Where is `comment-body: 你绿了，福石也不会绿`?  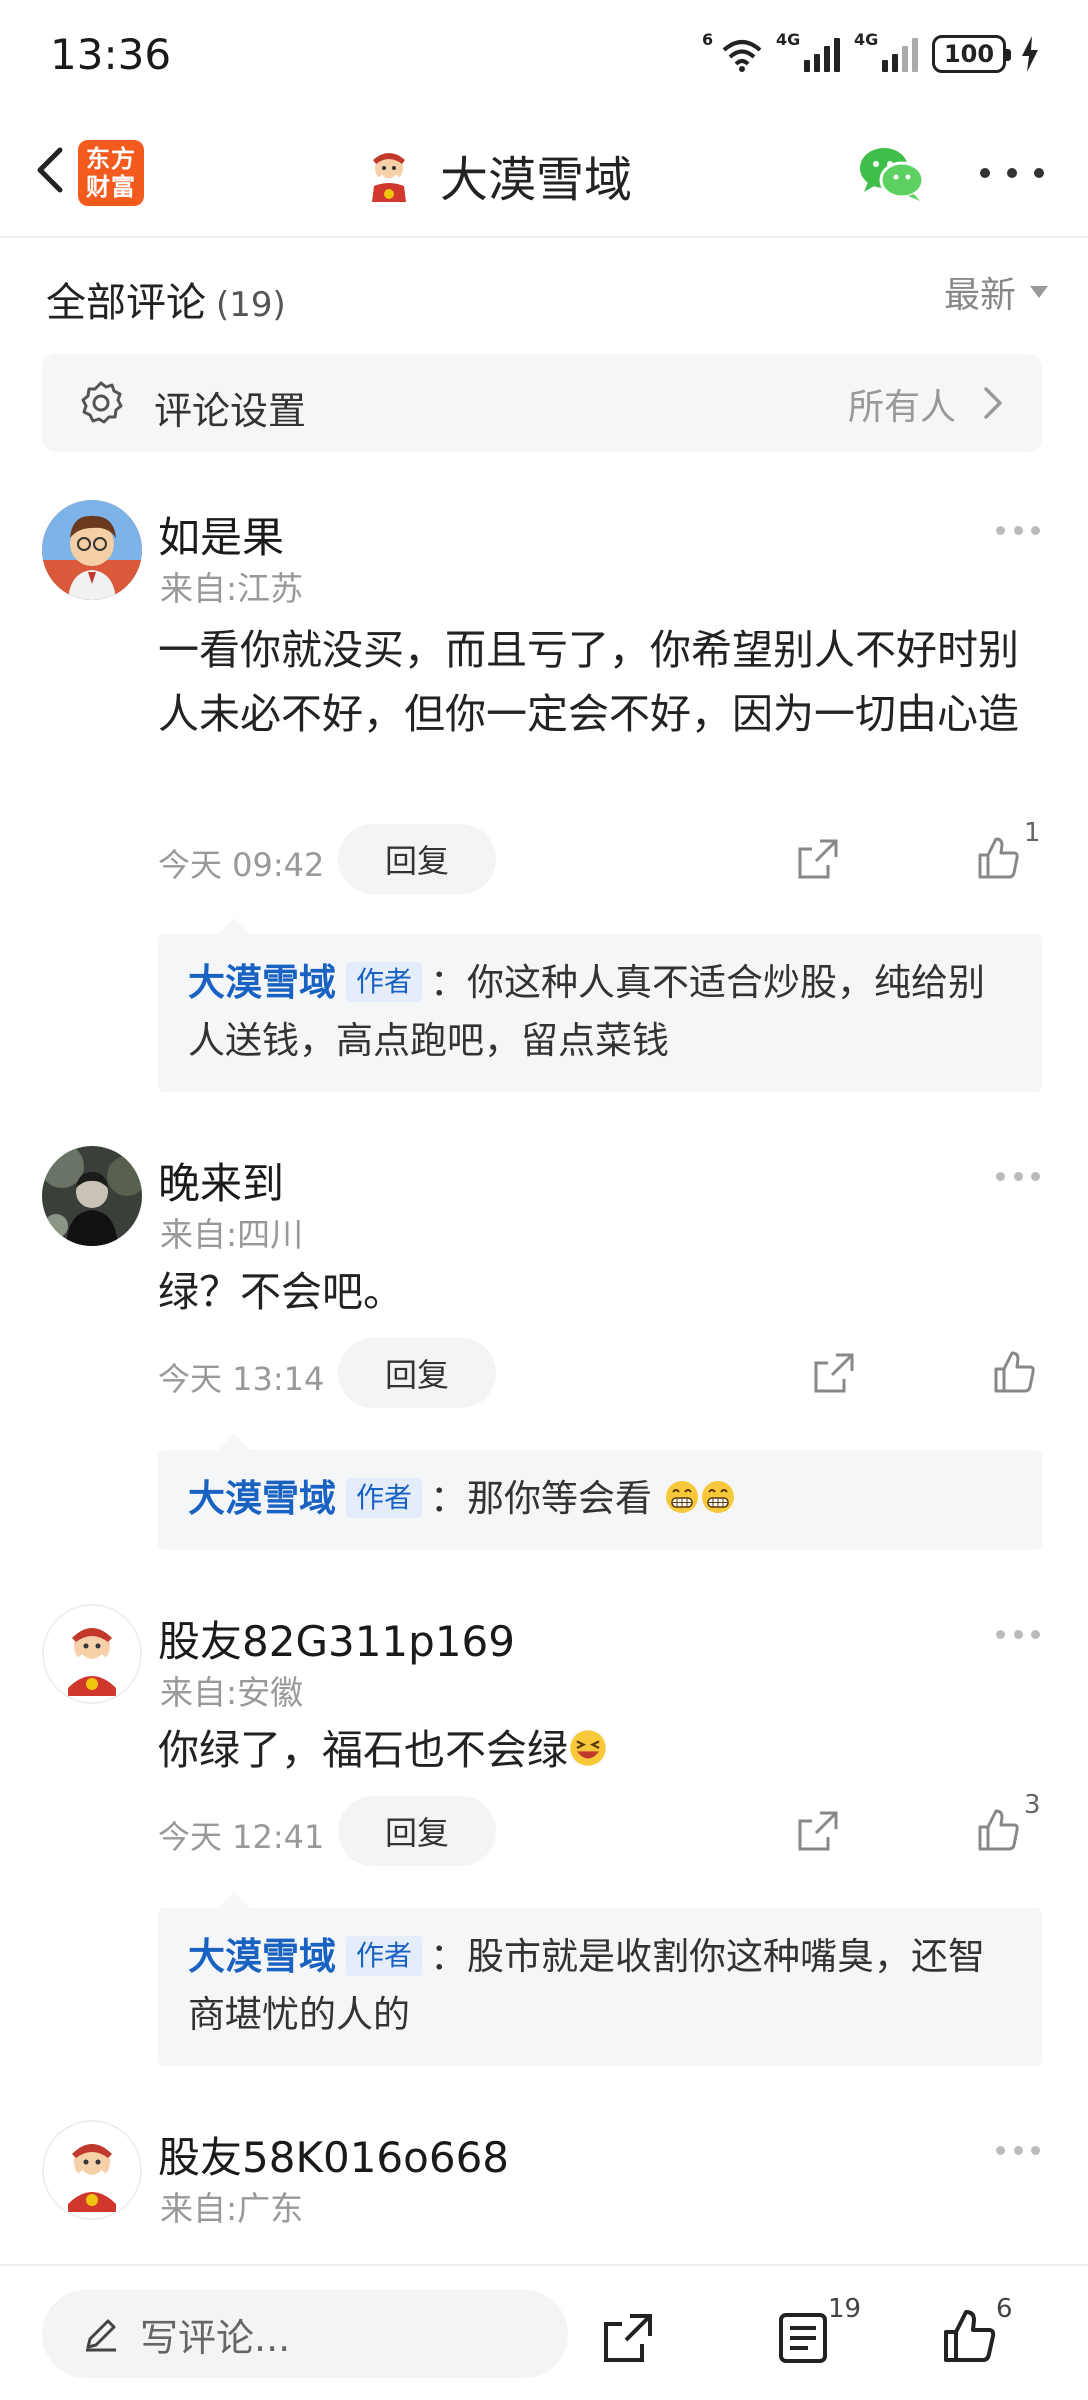 comment-body: 你绿了，福石也不会绿 is located at coordinates (598, 1750).